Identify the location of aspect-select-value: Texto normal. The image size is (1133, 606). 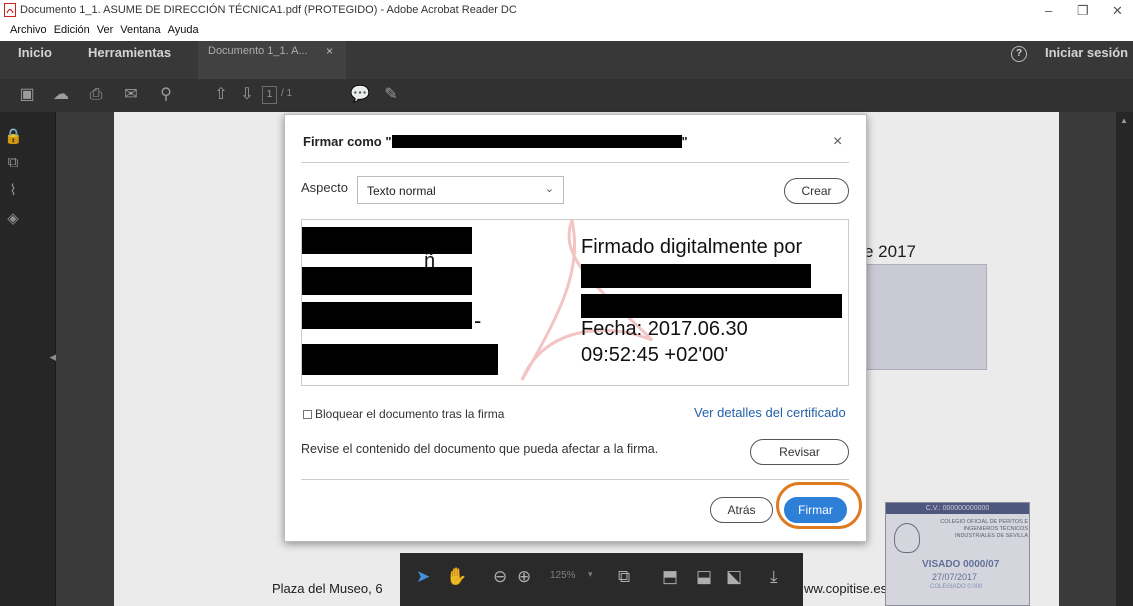
(401, 191).